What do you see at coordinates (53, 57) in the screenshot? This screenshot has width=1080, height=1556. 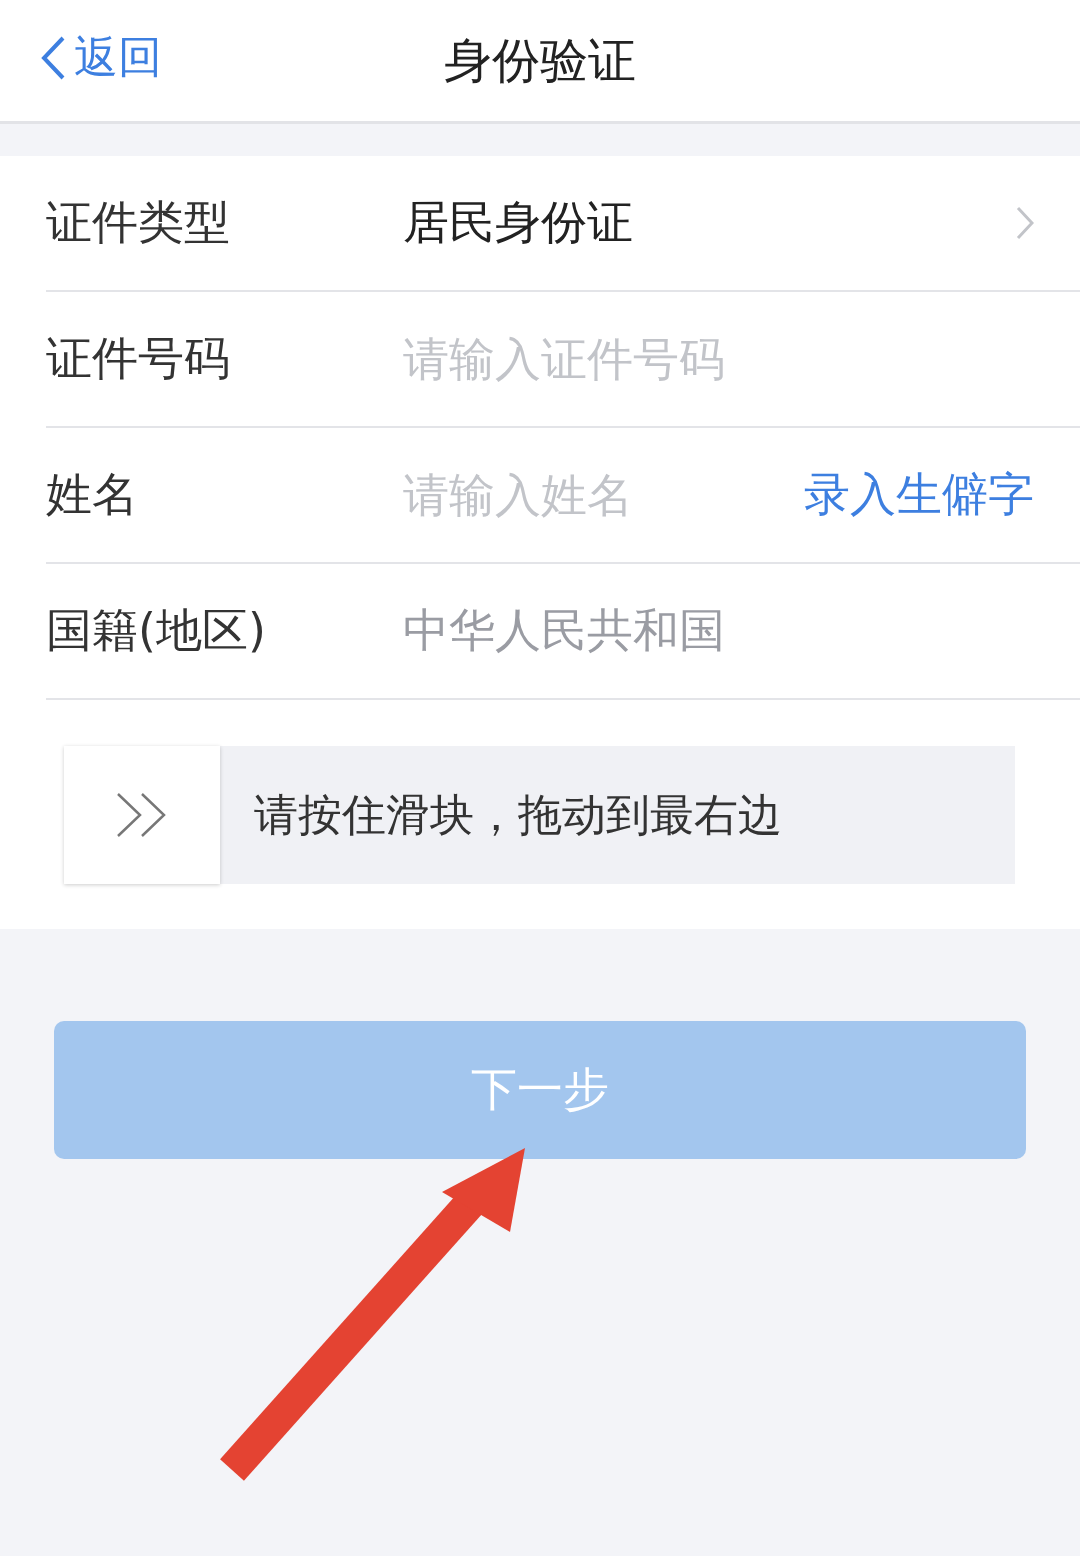 I see `chevron-left-icon` at bounding box center [53, 57].